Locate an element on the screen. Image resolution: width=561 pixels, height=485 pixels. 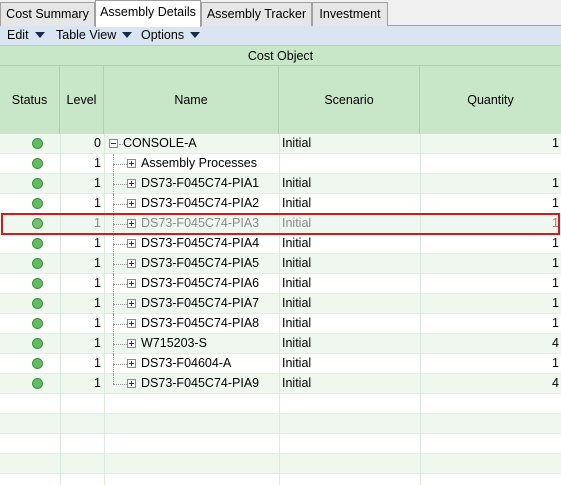
name-cell: DS73-F045C74-PIA8 is located at coordinates (209, 324).